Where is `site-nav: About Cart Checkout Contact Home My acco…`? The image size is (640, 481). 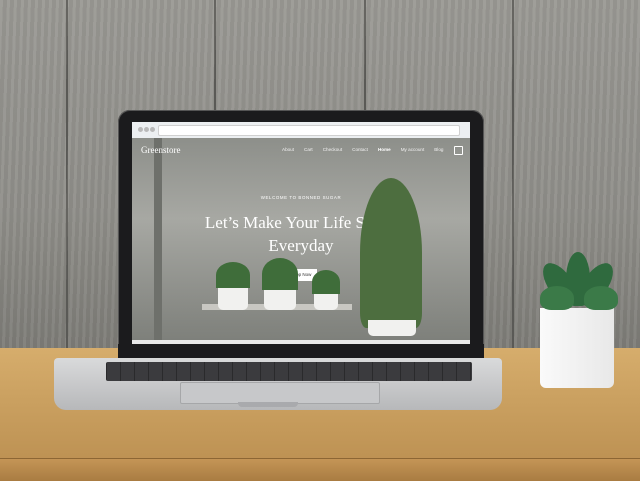
site-nav: About Cart Checkout Contact Home My acco… is located at coordinates (367, 149).